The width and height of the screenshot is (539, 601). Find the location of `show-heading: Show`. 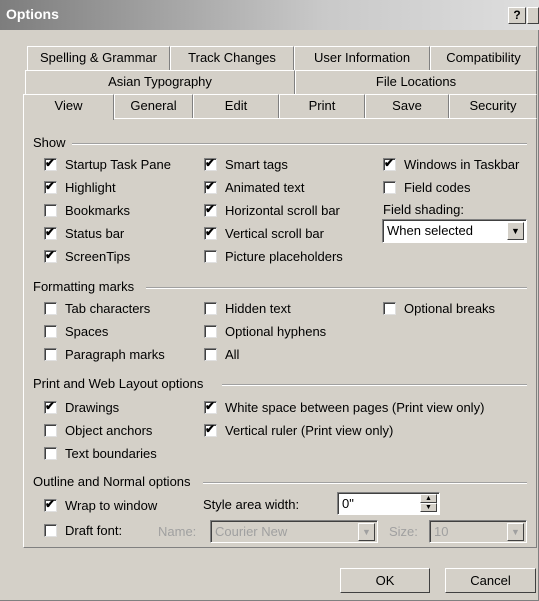

show-heading: Show is located at coordinates (49, 142).